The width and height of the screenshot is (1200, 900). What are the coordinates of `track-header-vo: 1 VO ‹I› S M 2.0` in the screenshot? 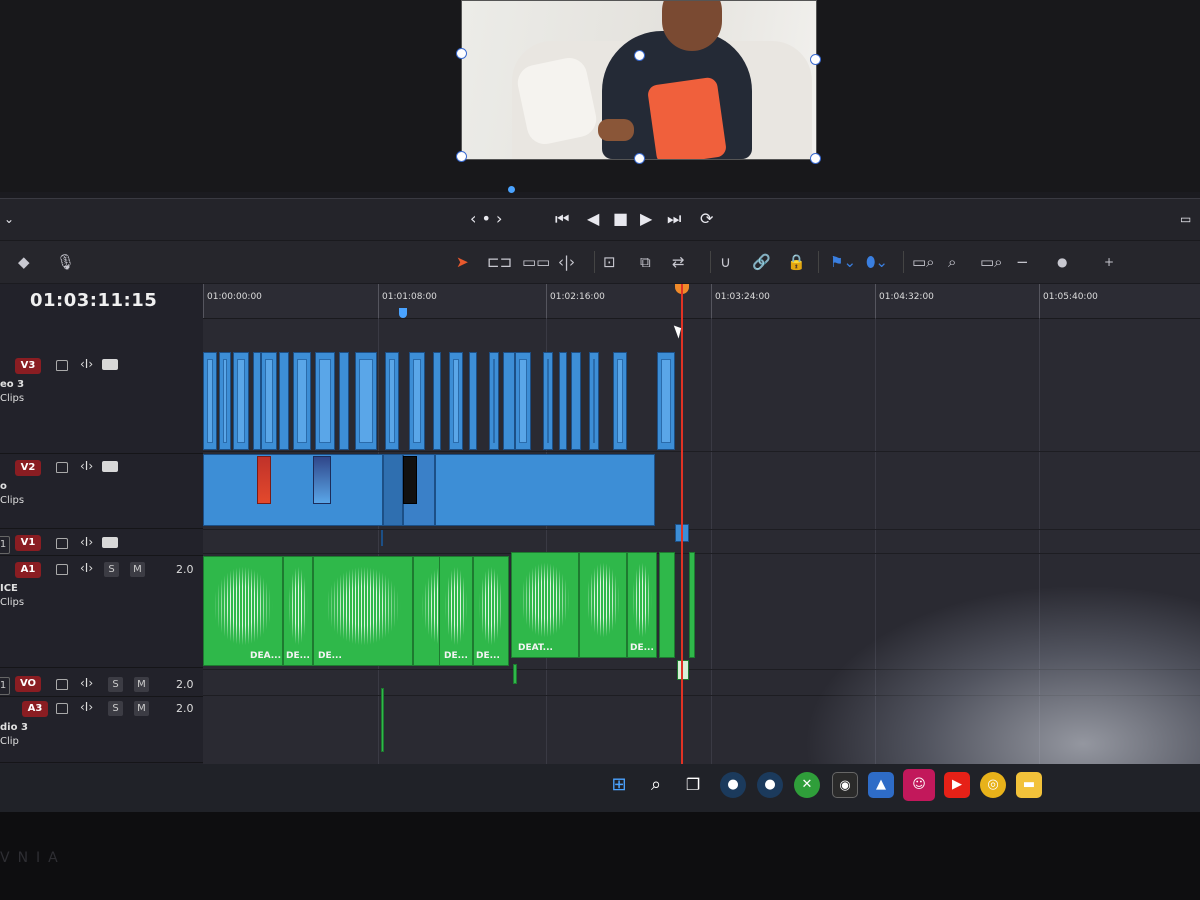 It's located at (101, 684).